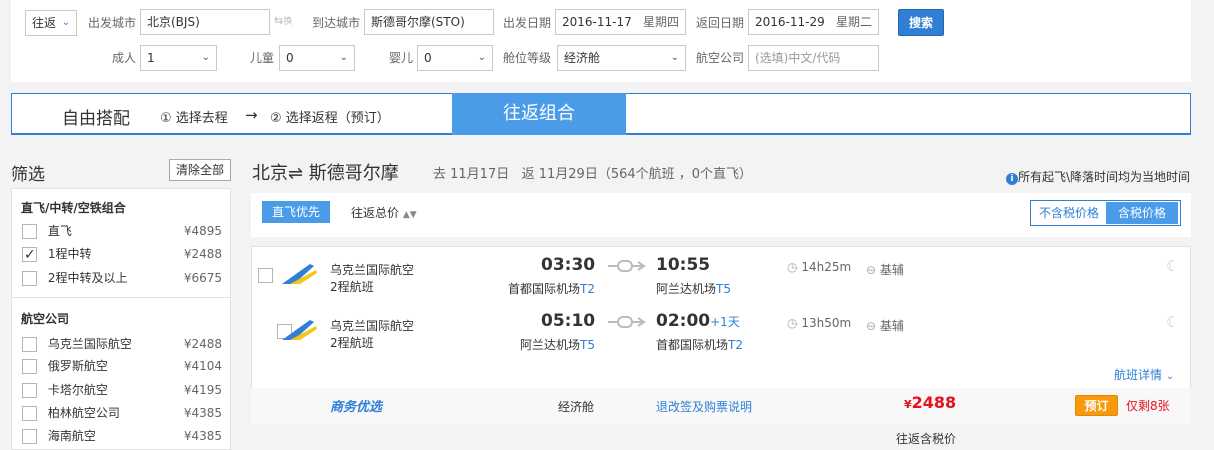 The image size is (1214, 450). Describe the element at coordinates (723, 289) in the screenshot. I see `arrival-terminal: T5` at that location.